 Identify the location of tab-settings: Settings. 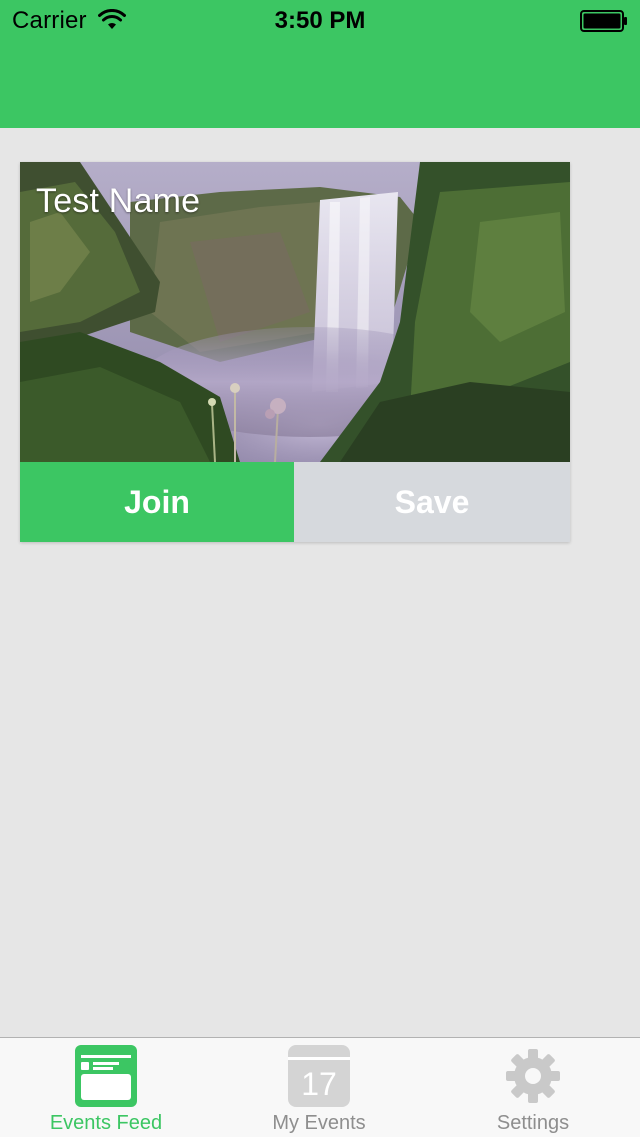
(533, 1087).